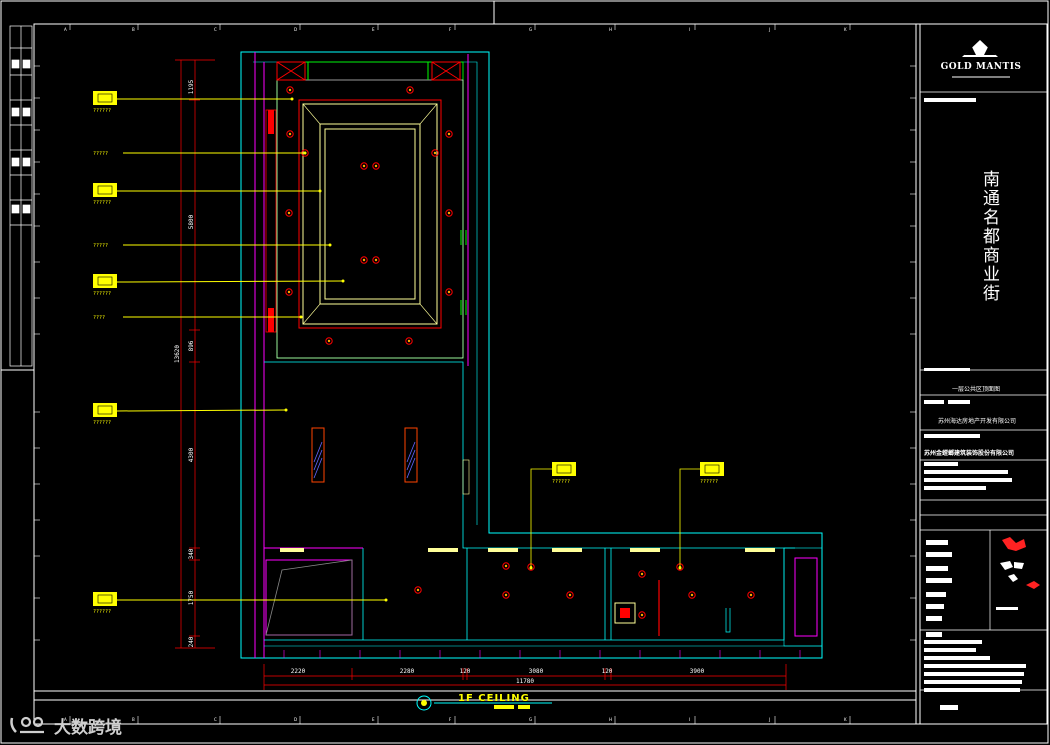 The image size is (1050, 745). What do you see at coordinates (525, 677) in the screenshot?
I see `bottom-dimension-line` at bounding box center [525, 677].